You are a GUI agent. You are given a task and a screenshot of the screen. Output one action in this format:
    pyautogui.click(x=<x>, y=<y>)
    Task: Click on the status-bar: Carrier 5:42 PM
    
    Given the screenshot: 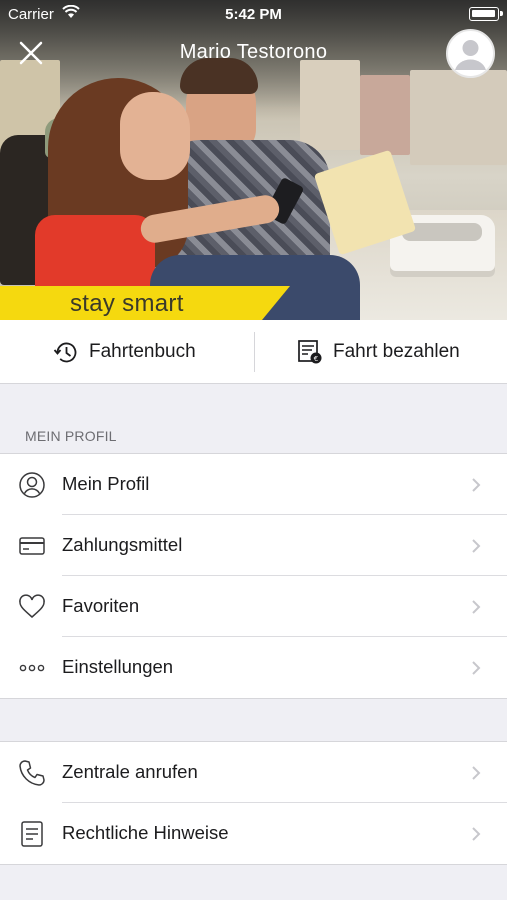 What is the action you would take?
    pyautogui.click(x=253, y=14)
    